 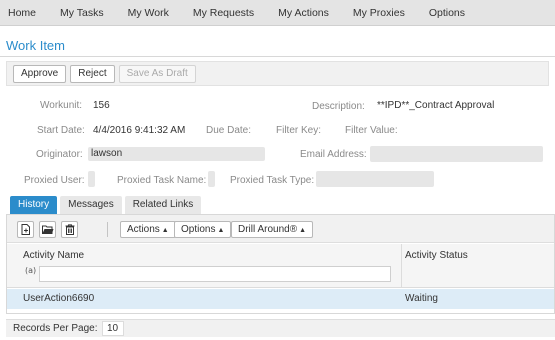 I want to click on start-date-label: Start Date:, so click(x=61, y=130).